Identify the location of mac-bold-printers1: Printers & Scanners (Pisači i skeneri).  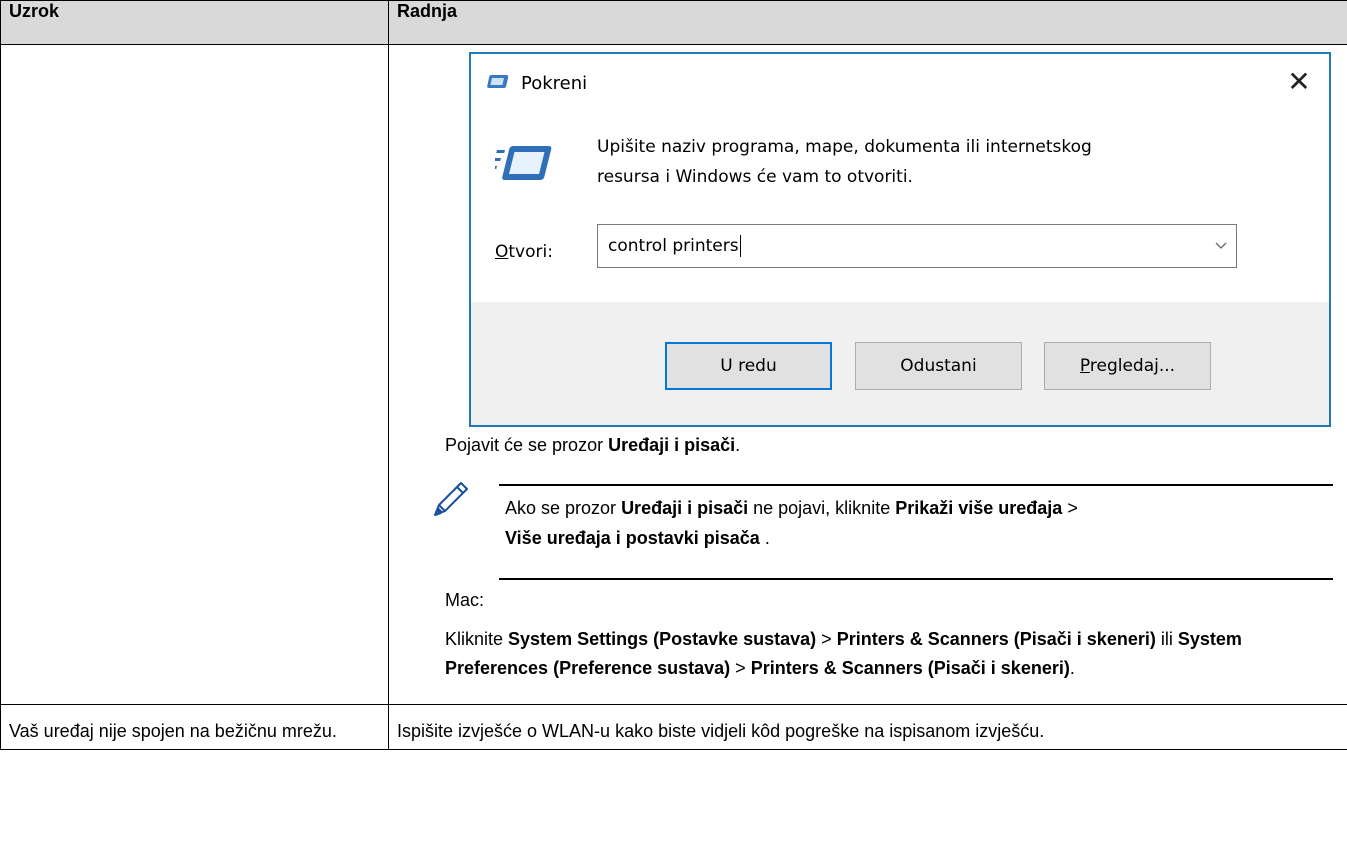
(996, 639).